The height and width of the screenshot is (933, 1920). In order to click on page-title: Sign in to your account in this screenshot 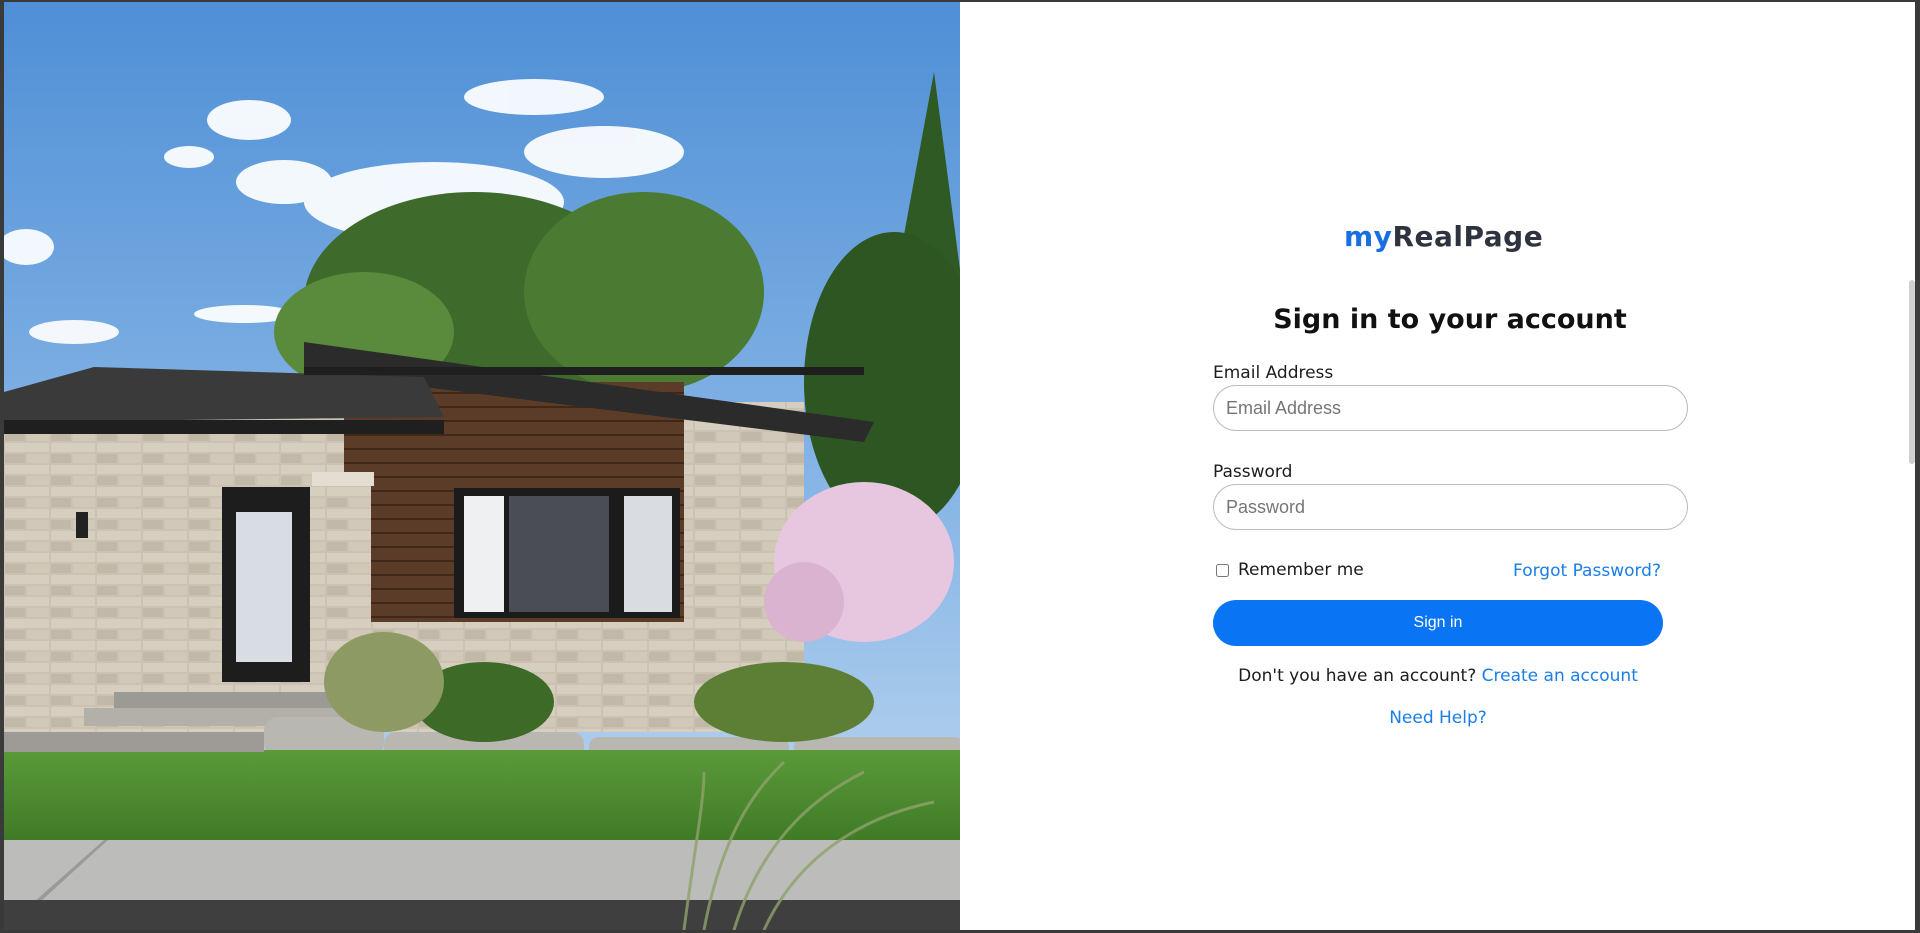, I will do `click(1450, 319)`.